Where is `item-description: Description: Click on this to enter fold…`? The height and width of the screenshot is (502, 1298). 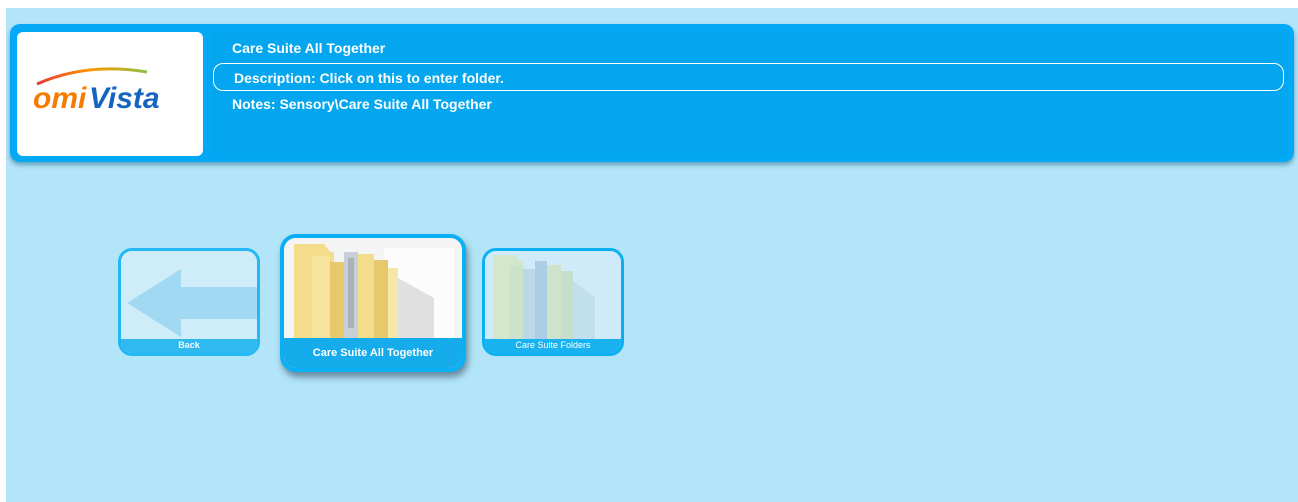 item-description: Description: Click on this to enter fold… is located at coordinates (369, 78).